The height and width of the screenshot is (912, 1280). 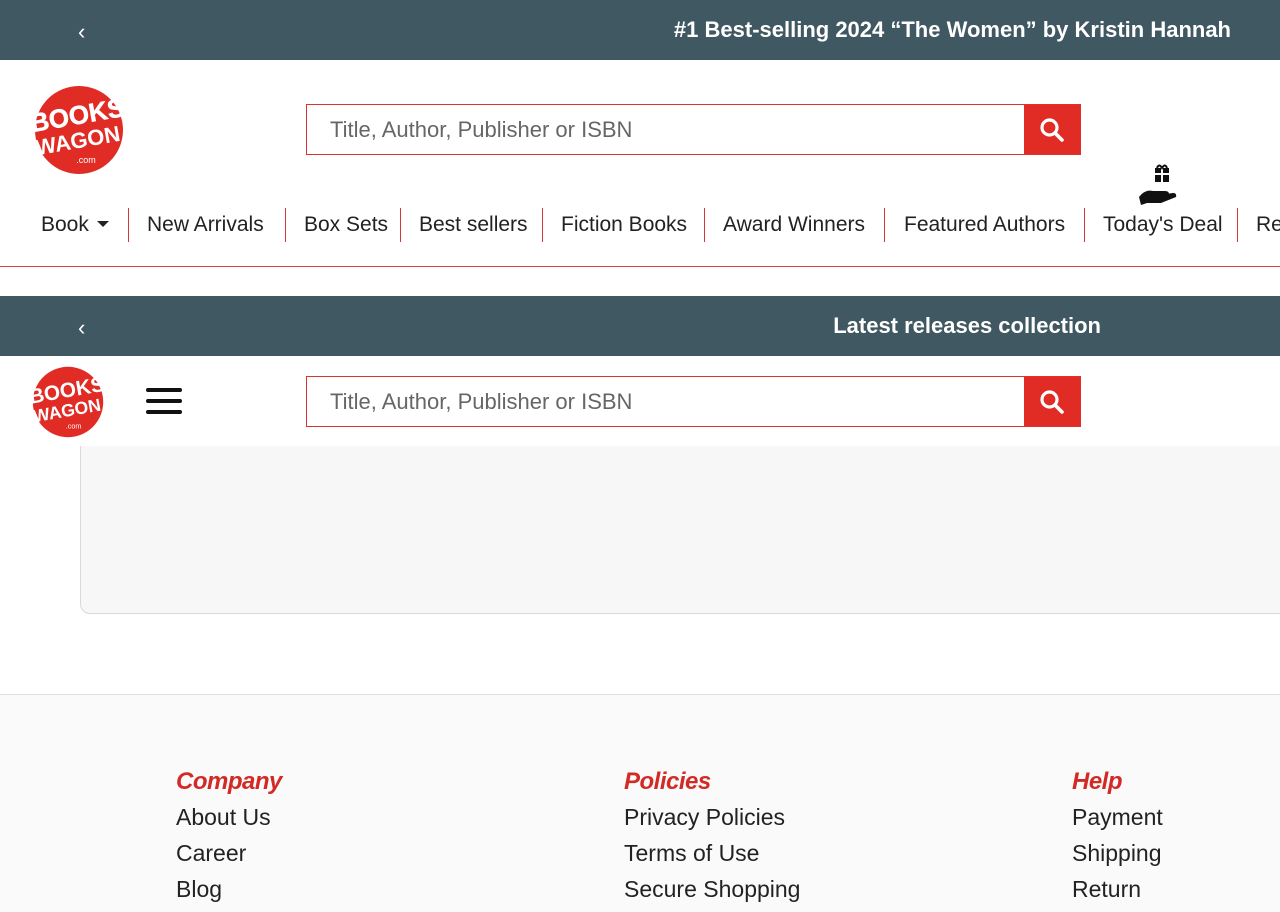 I want to click on nav-item-new-arrivals: New Arrivals, so click(x=205, y=225).